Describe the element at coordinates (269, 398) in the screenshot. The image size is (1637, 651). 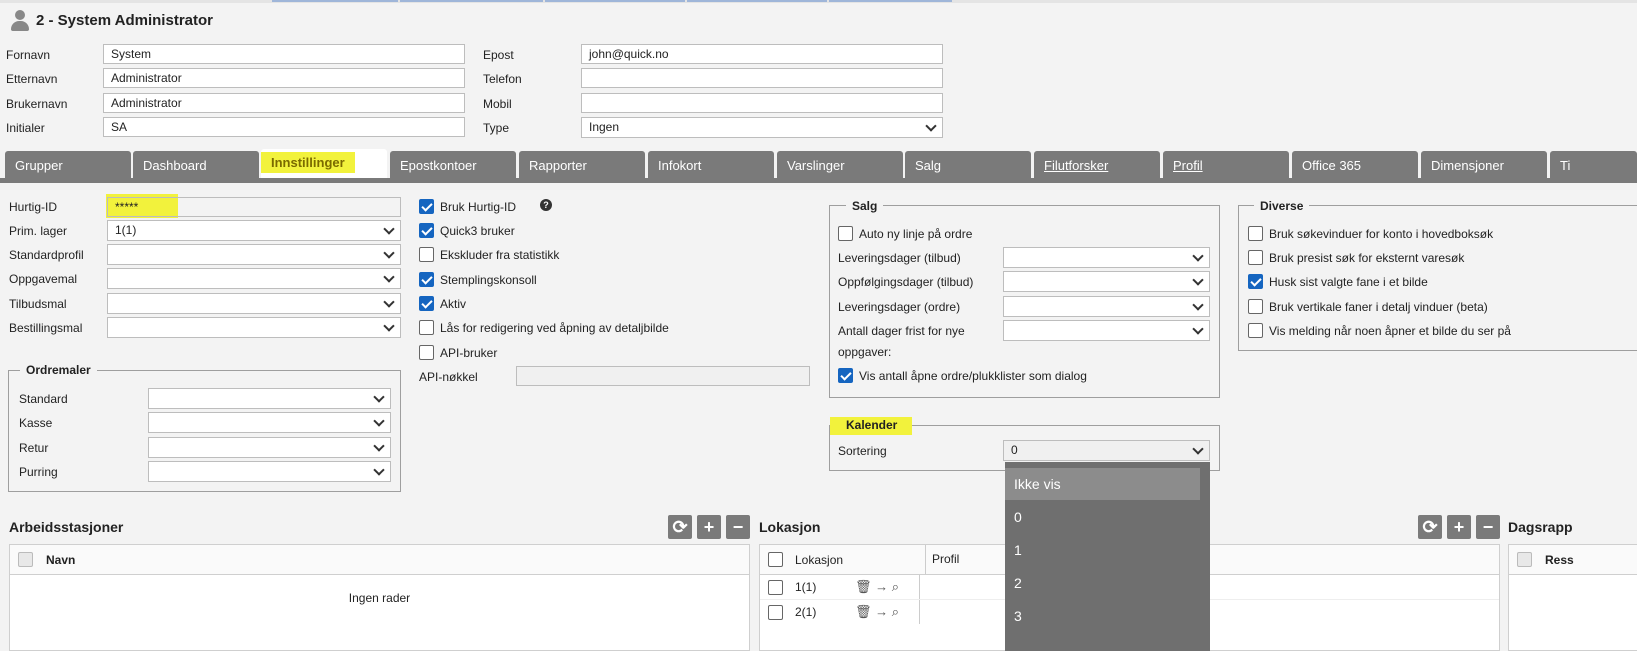
I see `ordremal-standard-select` at that location.